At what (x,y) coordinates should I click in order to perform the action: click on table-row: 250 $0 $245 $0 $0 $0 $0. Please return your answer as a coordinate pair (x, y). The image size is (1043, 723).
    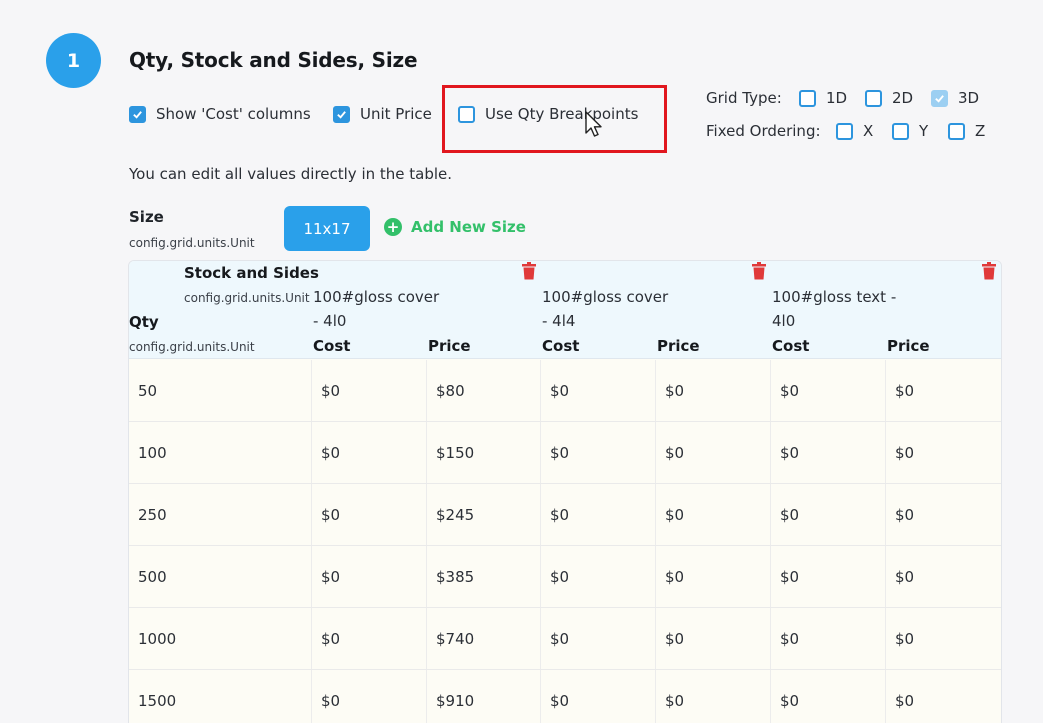
    Looking at the image, I should click on (565, 515).